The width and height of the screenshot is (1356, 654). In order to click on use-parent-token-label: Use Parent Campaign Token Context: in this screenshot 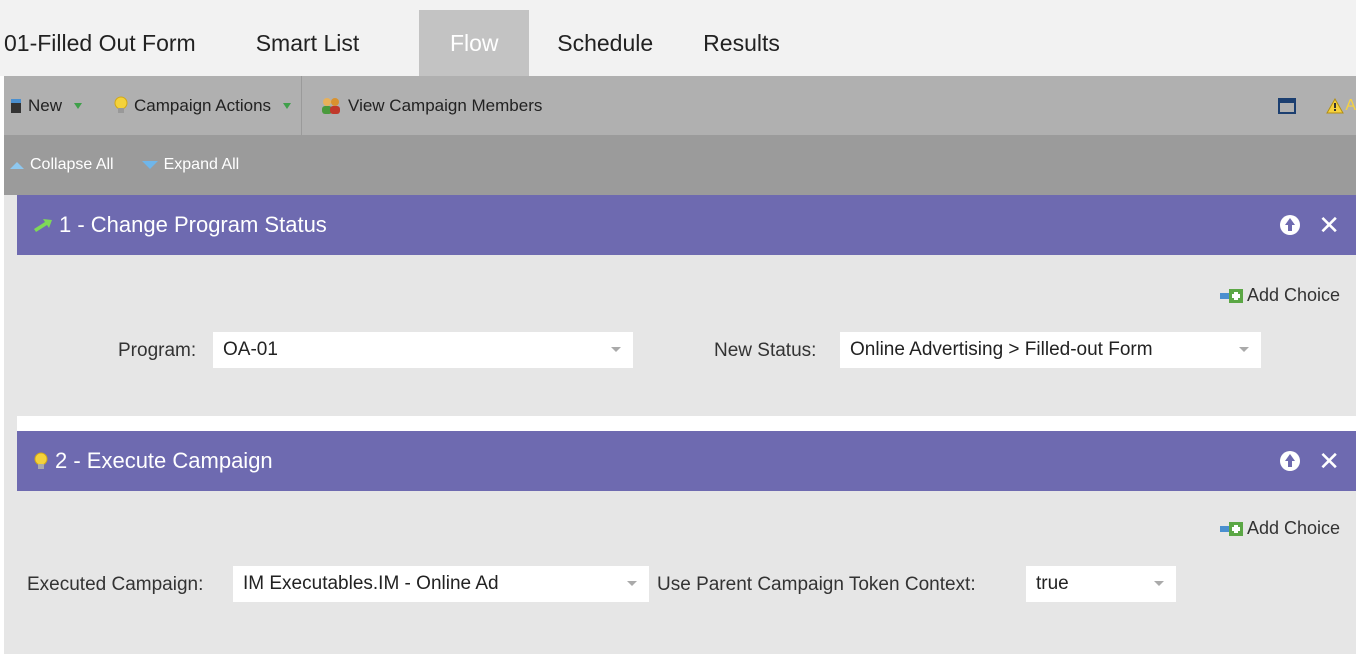, I will do `click(816, 584)`.